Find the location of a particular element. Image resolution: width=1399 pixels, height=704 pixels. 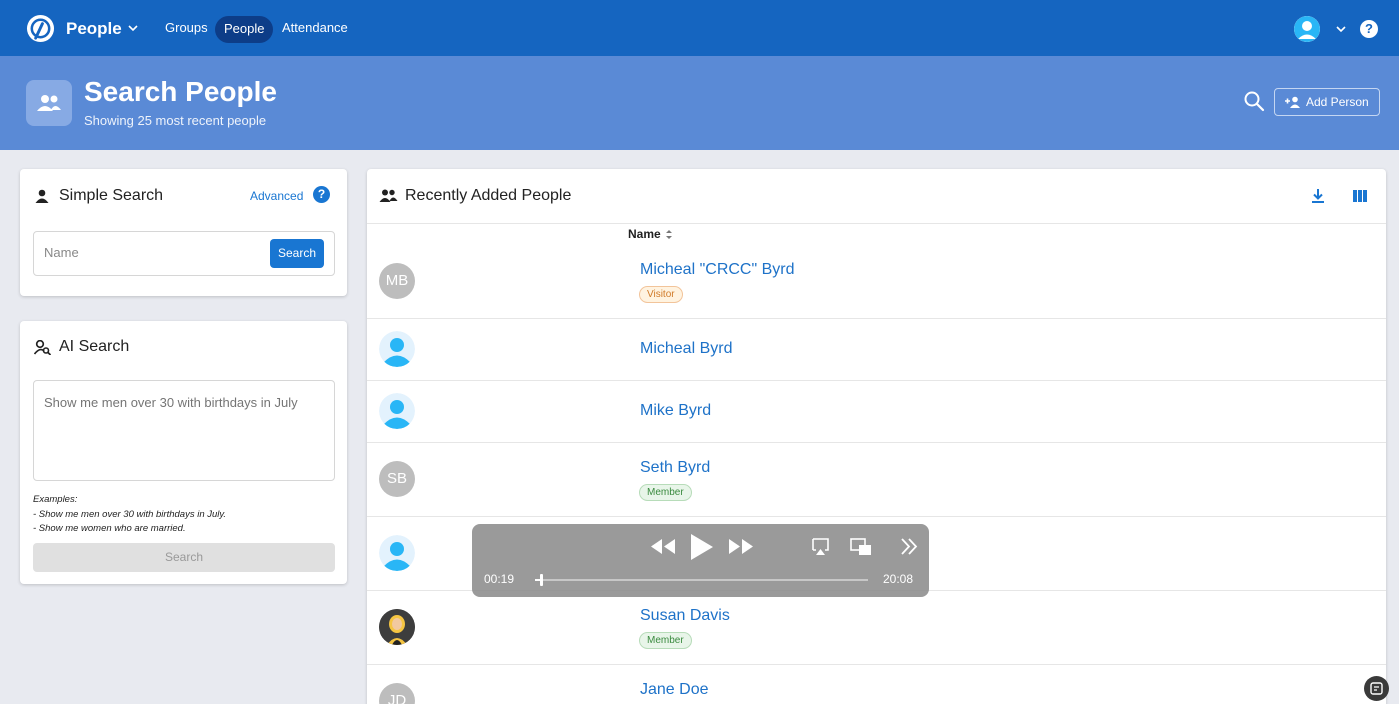

ai-search-title: AI Search is located at coordinates (94, 346).